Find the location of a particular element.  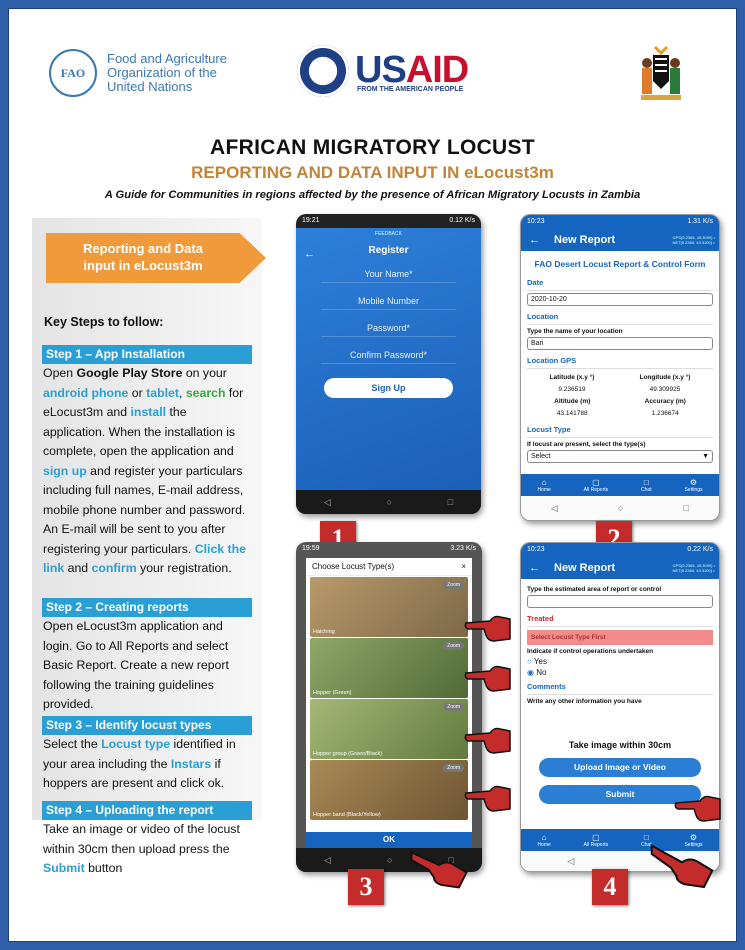

confirm-password-field: Confirm Password* is located at coordinates (388, 357).